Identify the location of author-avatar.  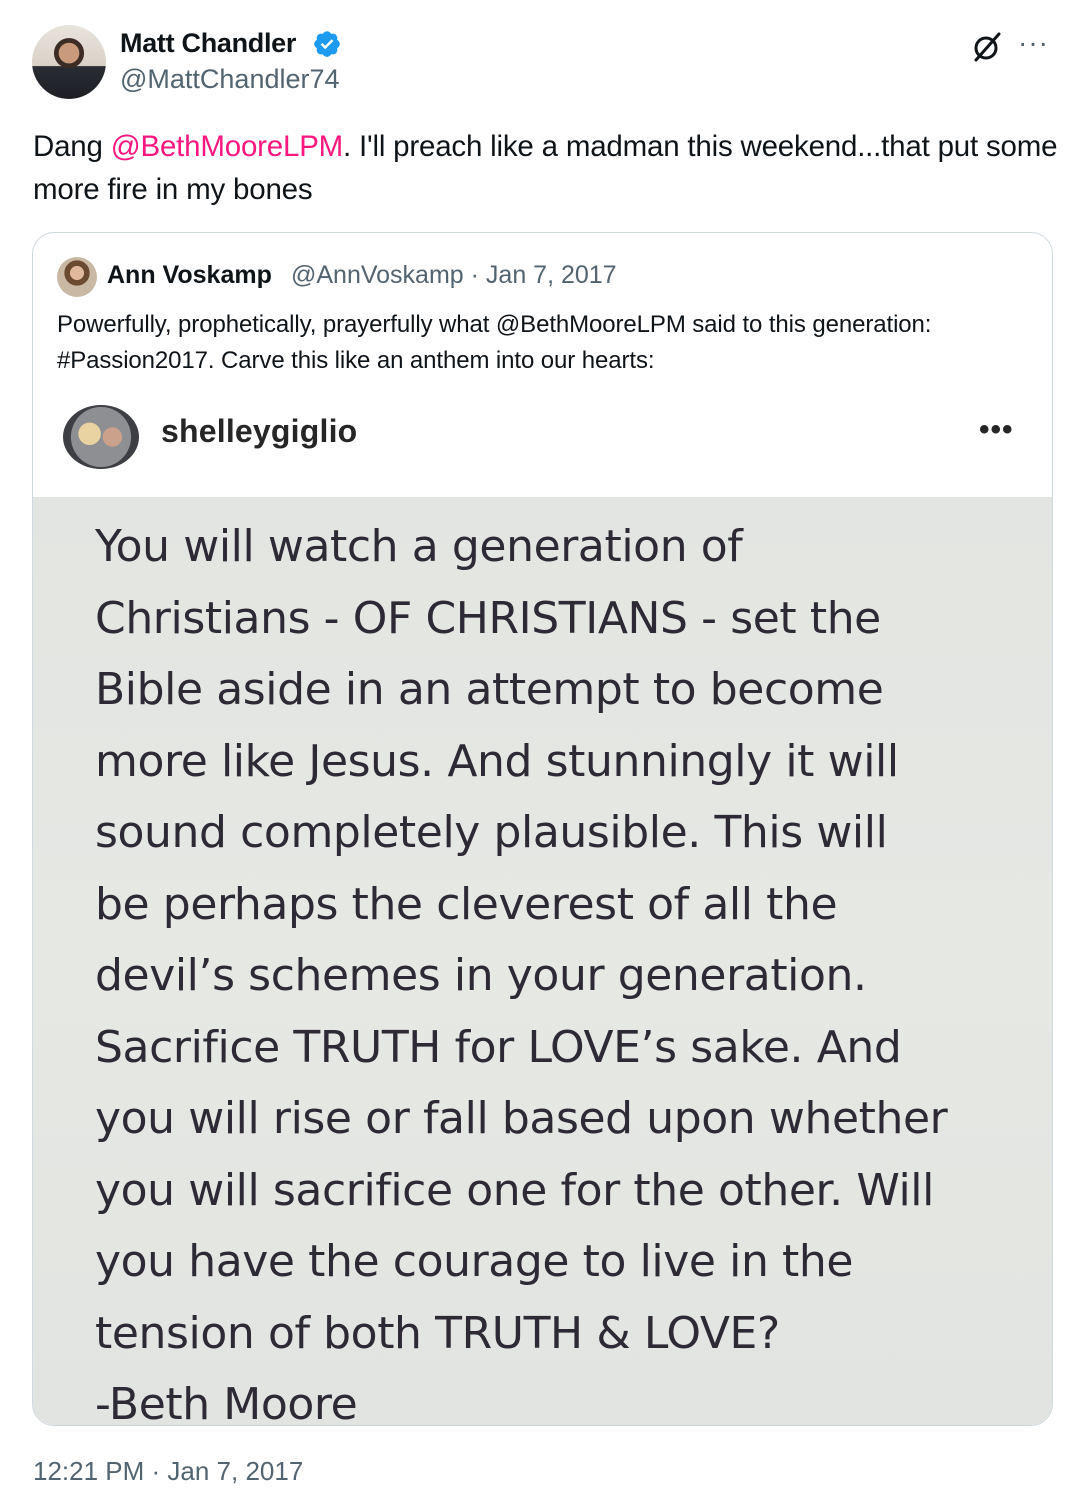
(69, 62).